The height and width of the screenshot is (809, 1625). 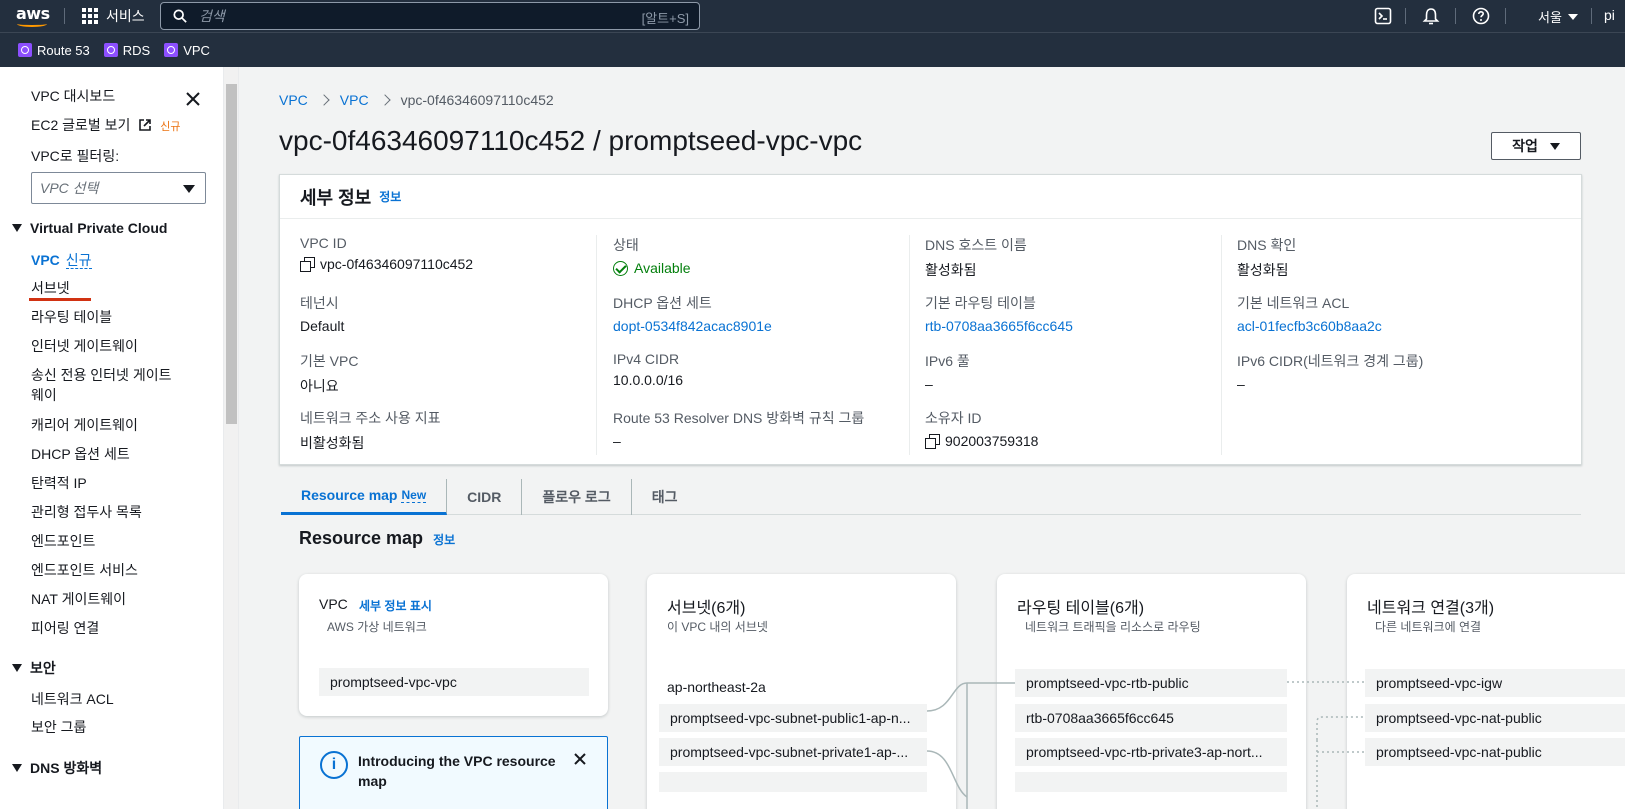 What do you see at coordinates (293, 100) in the screenshot?
I see `breadcrumb-link-vpc: VPC` at bounding box center [293, 100].